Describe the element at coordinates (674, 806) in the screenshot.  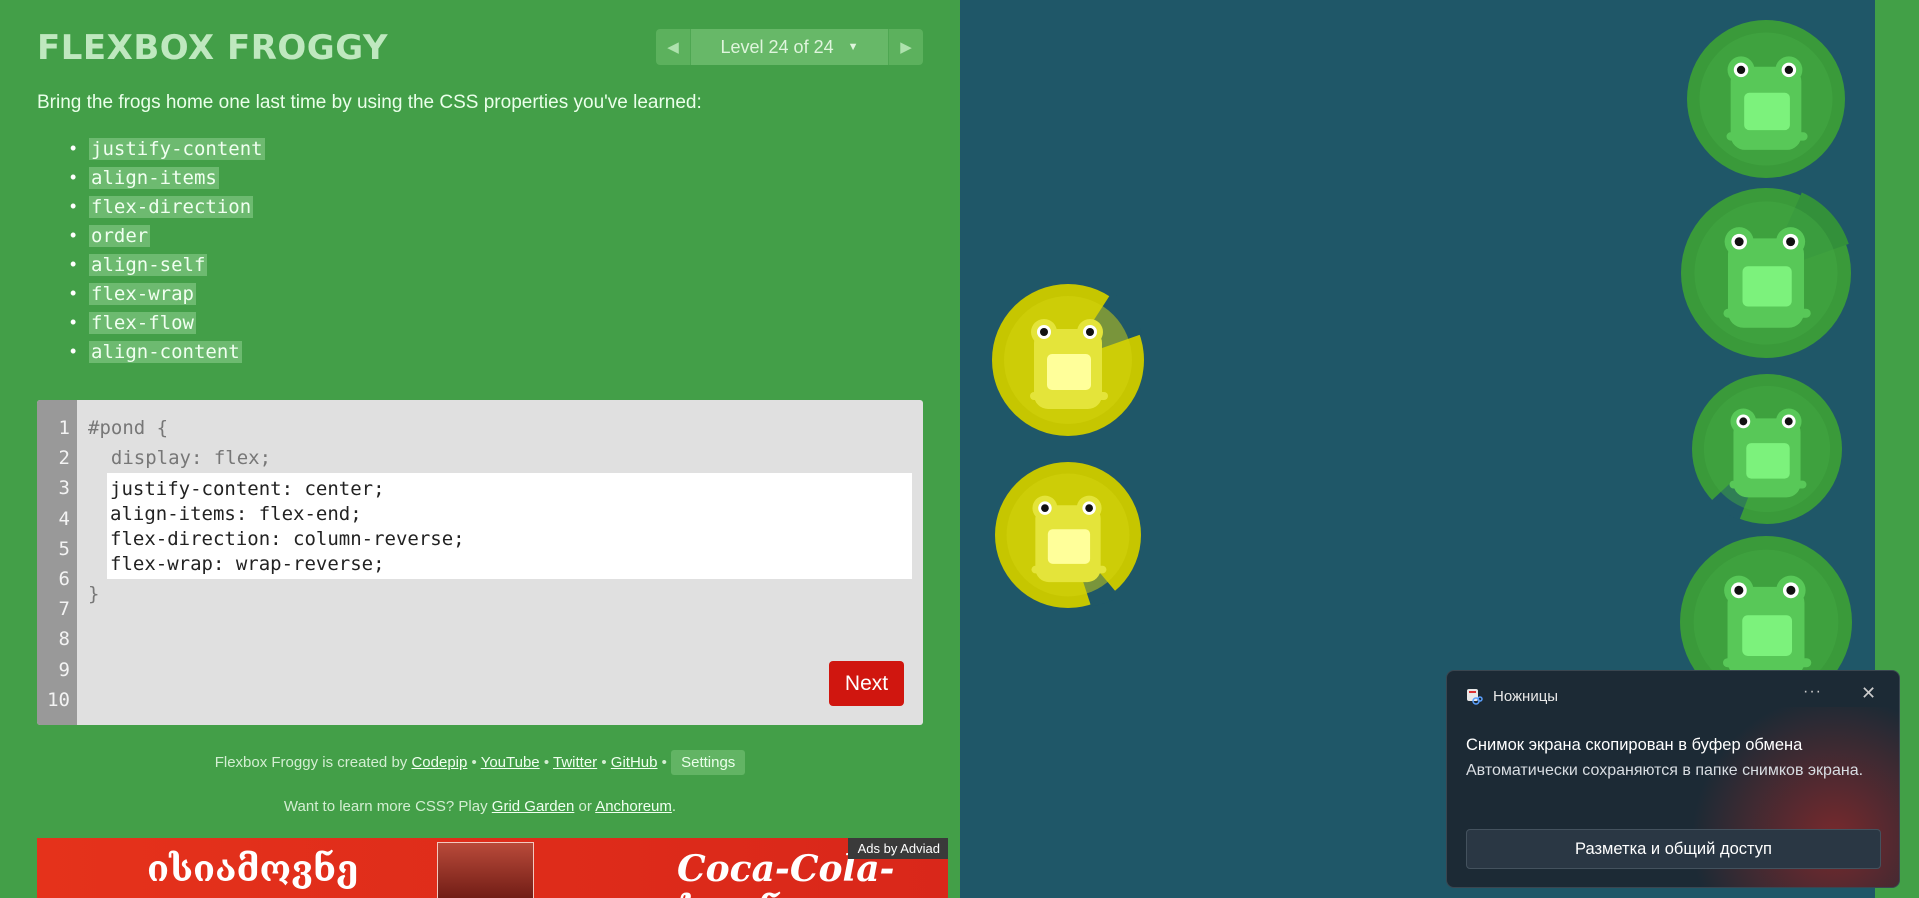
I see `learn-more-suffix: .` at that location.